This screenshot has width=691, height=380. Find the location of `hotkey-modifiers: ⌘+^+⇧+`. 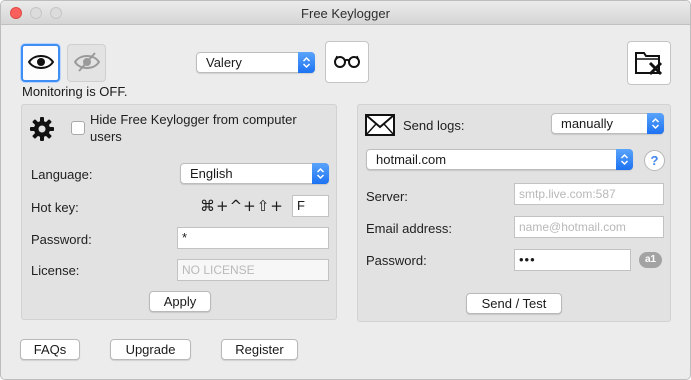

hotkey-modifiers: ⌘+^+⇧+ is located at coordinates (242, 206).